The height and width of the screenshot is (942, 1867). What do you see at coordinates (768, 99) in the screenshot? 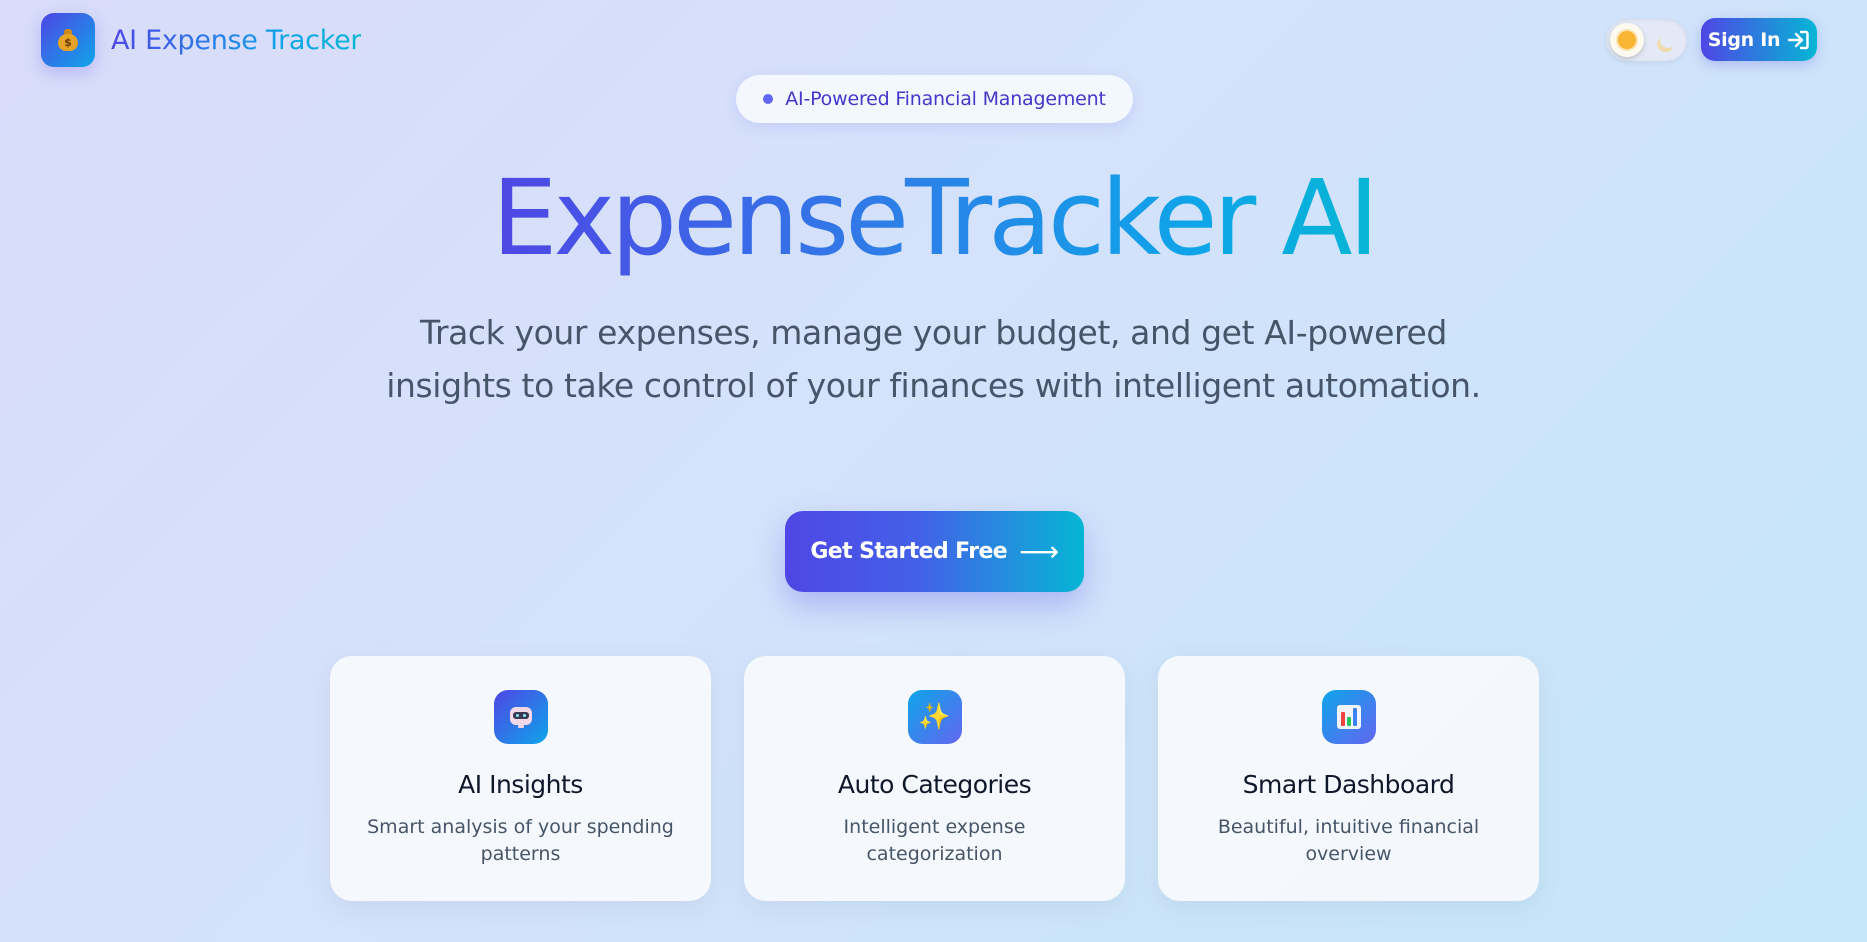
I see `badge-dot-icon` at bounding box center [768, 99].